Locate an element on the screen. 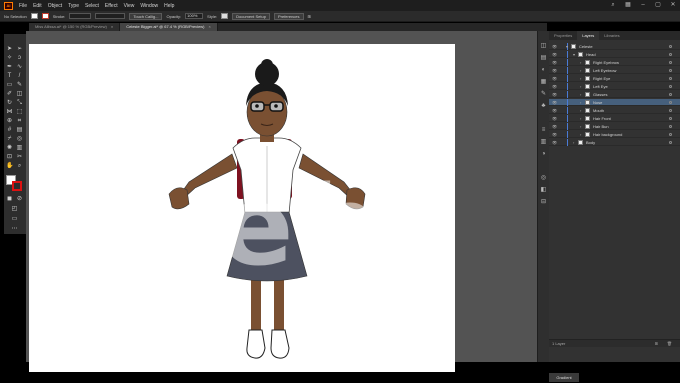  magic-wand-tool-icon: ✧ is located at coordinates (9, 58).